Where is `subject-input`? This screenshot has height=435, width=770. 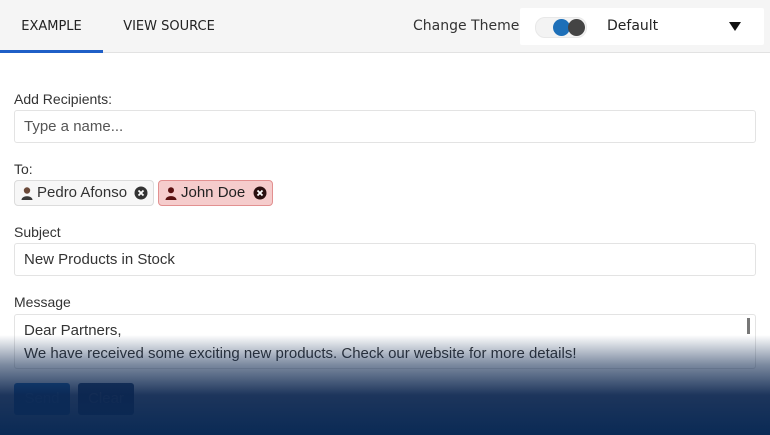
subject-input is located at coordinates (385, 259).